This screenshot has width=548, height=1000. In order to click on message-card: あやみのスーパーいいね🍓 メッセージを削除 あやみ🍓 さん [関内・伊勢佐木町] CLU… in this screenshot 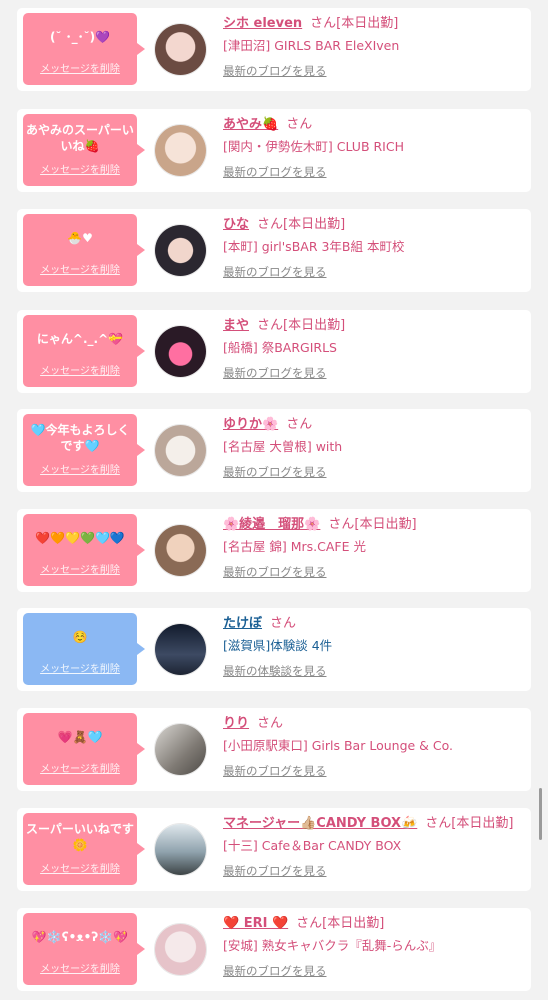, I will do `click(274, 150)`.